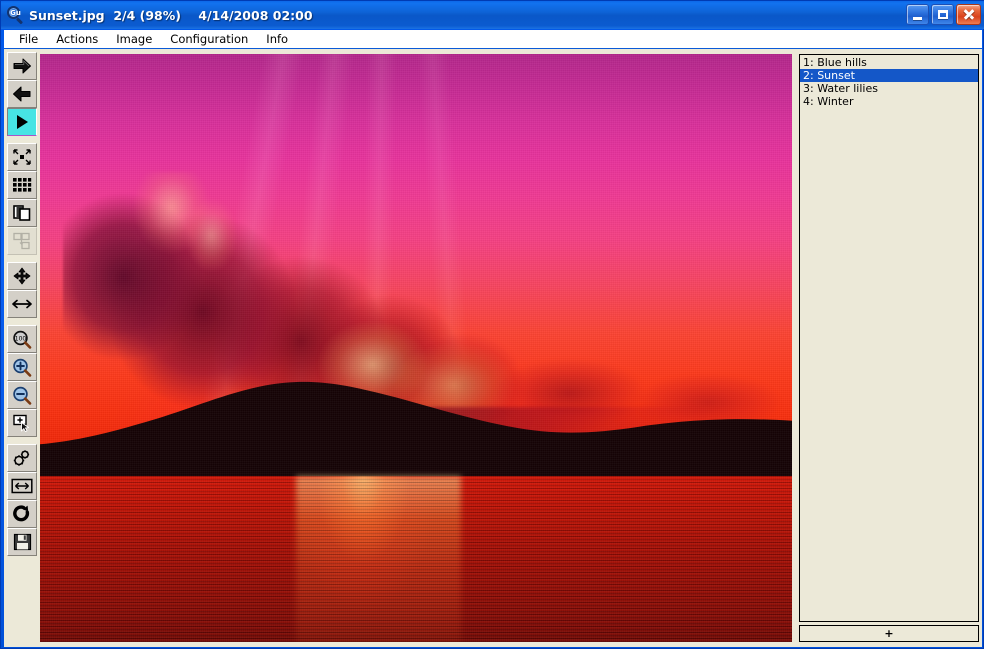  What do you see at coordinates (889, 101) in the screenshot?
I see `list-item: 4: Winter` at bounding box center [889, 101].